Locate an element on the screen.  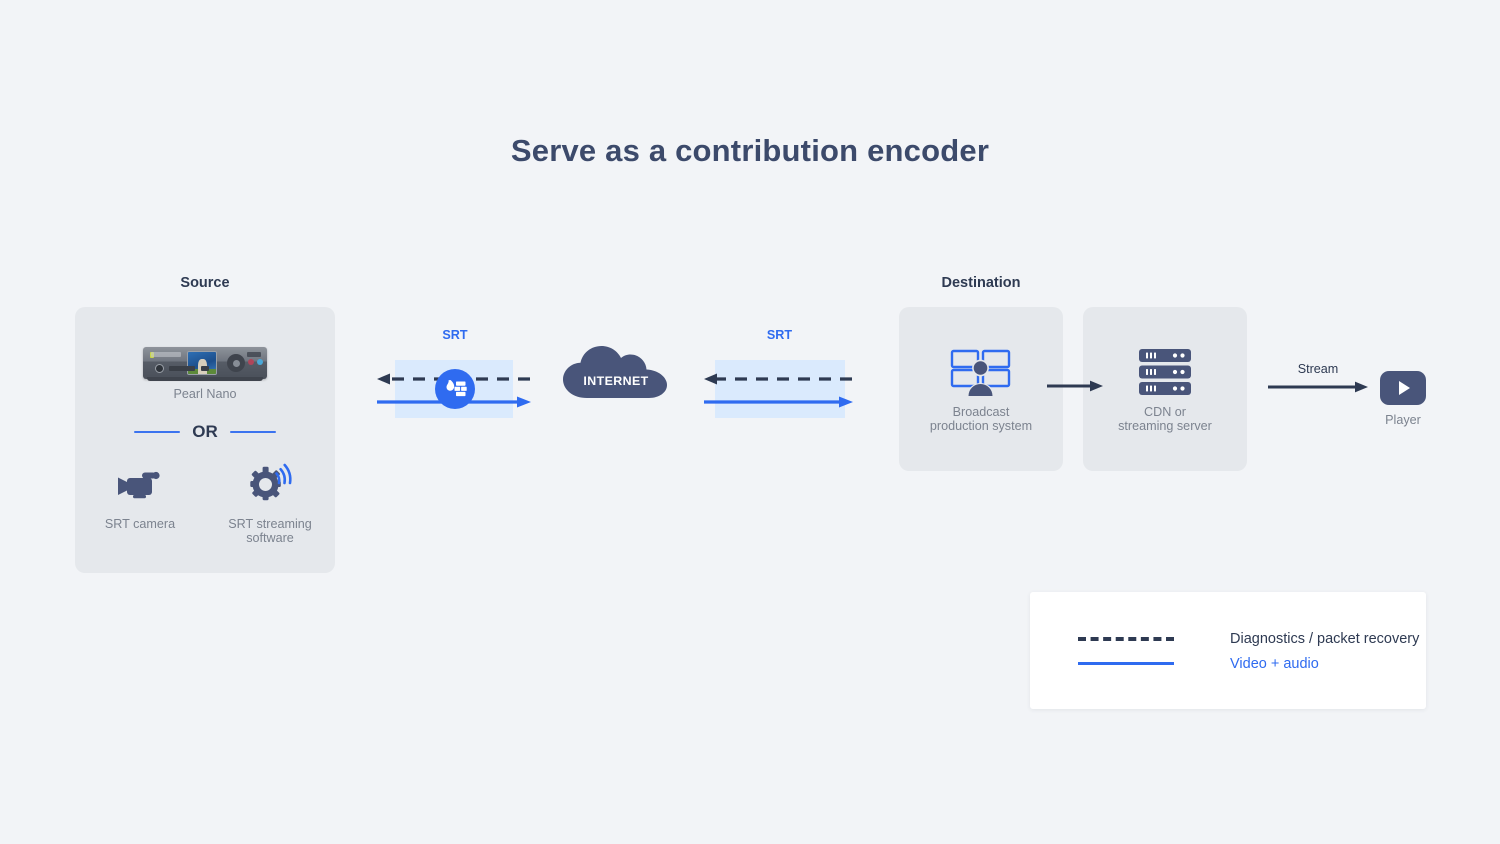
legend-item-media: Video + audio is located at coordinates (1252, 663).